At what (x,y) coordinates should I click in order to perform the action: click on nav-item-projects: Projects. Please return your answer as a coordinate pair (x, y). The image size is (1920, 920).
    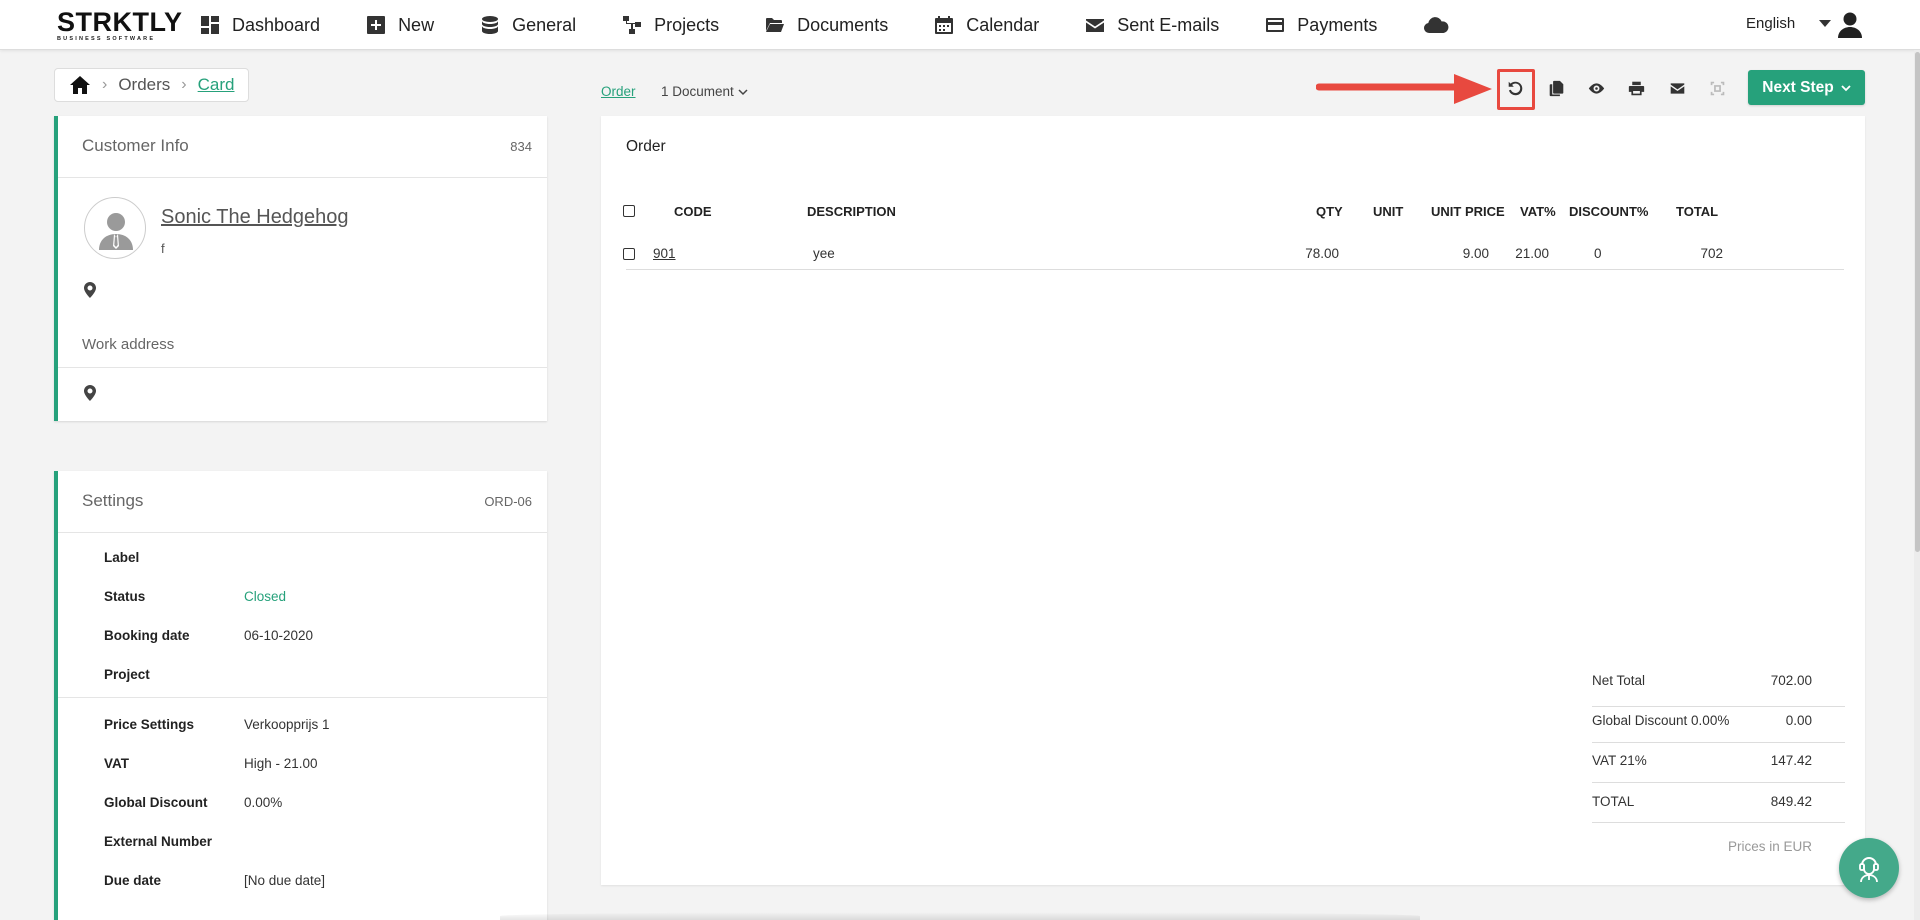
    Looking at the image, I should click on (670, 25).